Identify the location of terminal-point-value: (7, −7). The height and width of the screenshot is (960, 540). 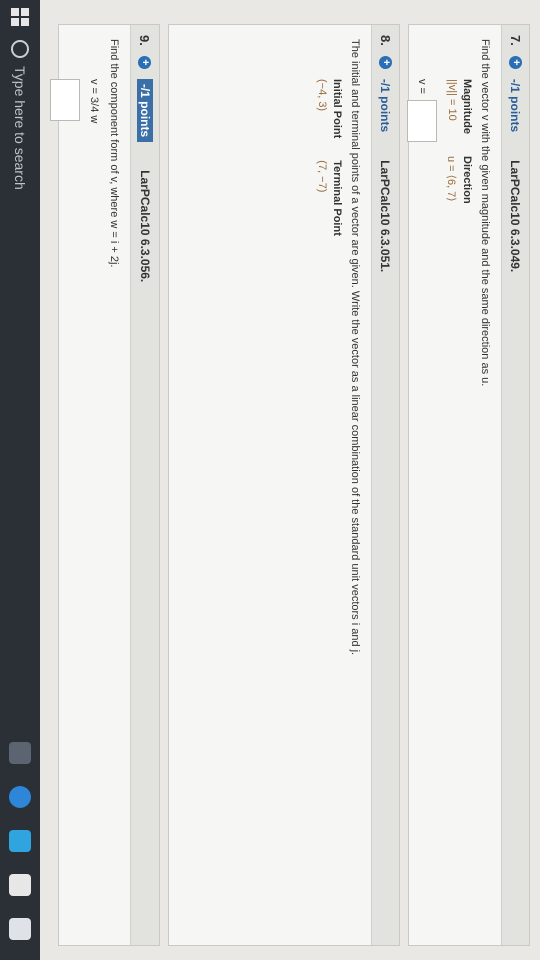
(322, 176).